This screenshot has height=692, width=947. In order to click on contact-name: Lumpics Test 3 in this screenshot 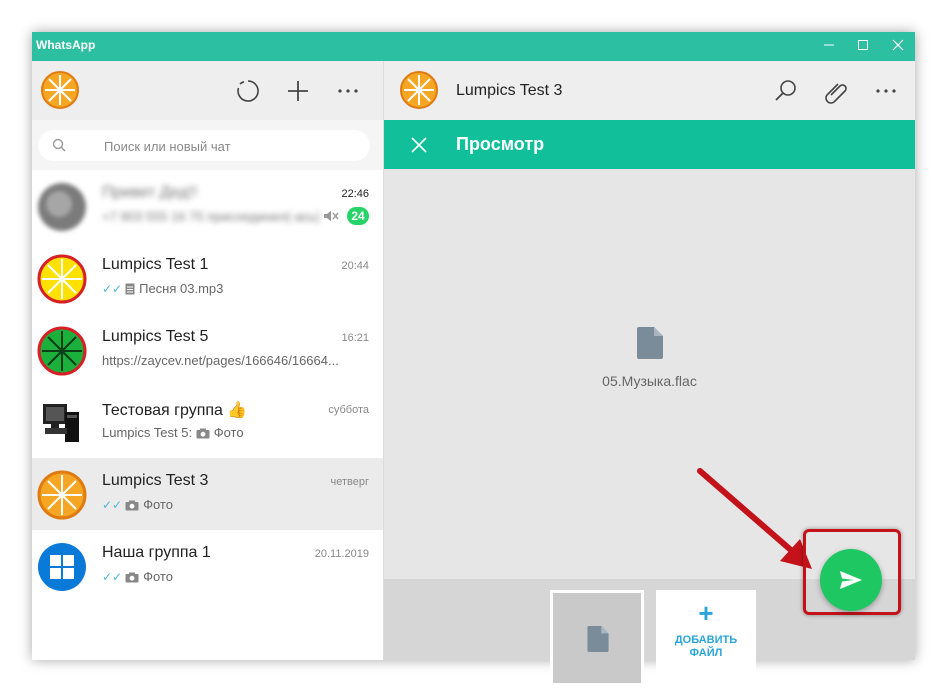, I will do `click(509, 91)`.